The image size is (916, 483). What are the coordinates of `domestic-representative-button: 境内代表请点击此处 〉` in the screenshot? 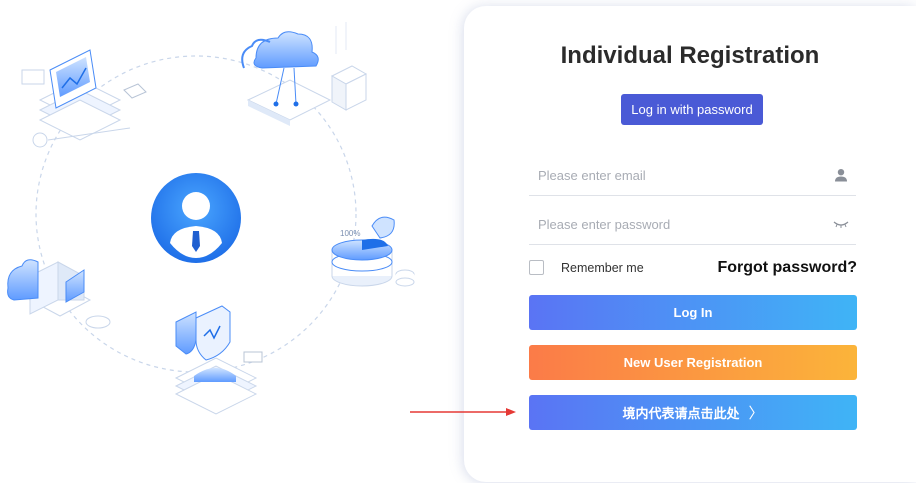 It's located at (693, 412).